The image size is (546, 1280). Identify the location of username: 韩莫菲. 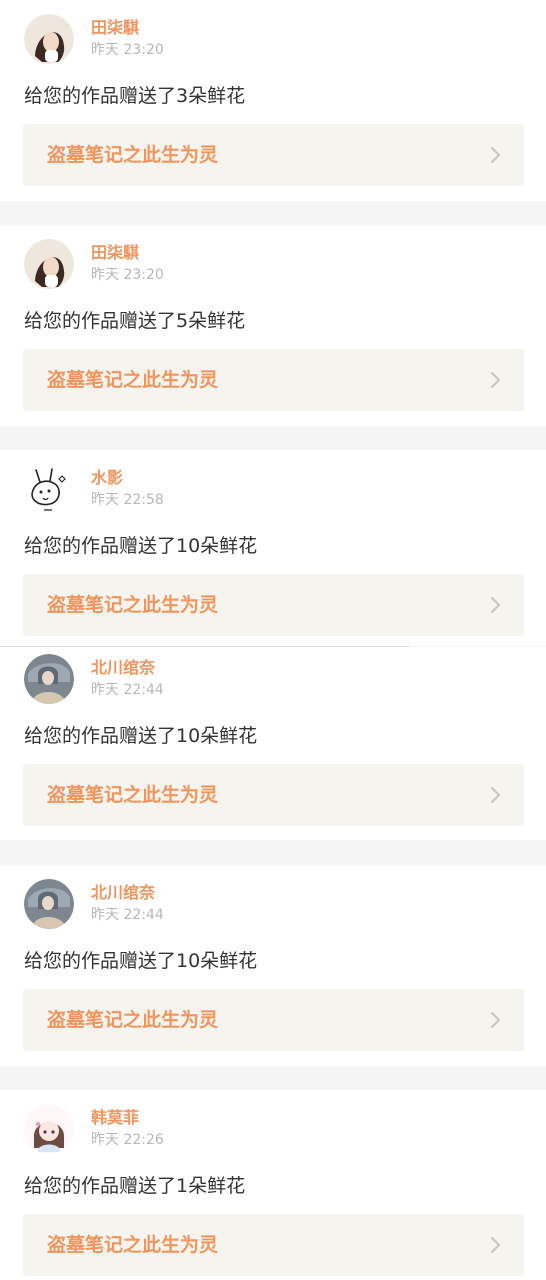
(127, 1118).